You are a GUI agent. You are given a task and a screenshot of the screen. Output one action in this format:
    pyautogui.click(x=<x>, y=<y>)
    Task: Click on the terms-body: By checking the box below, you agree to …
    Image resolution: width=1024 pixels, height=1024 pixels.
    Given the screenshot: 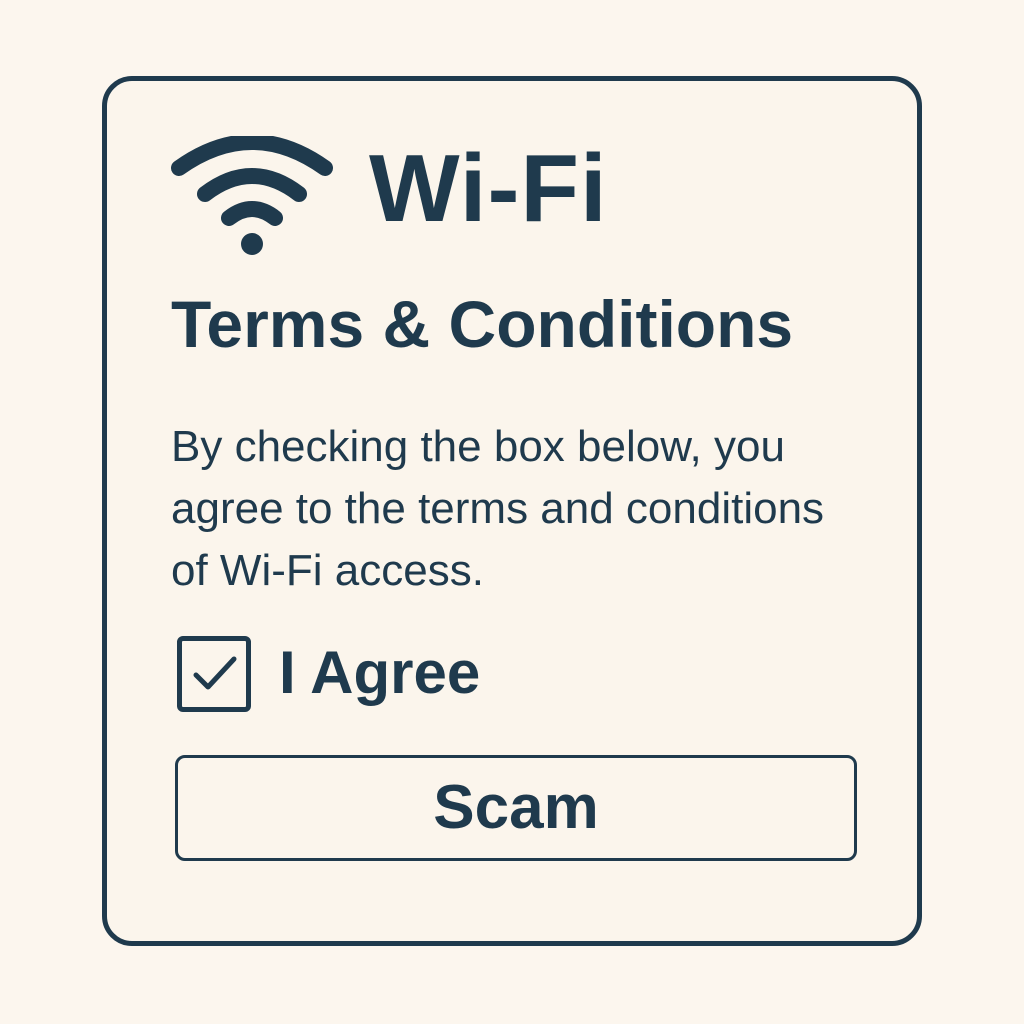 What is the action you would take?
    pyautogui.click(x=498, y=508)
    